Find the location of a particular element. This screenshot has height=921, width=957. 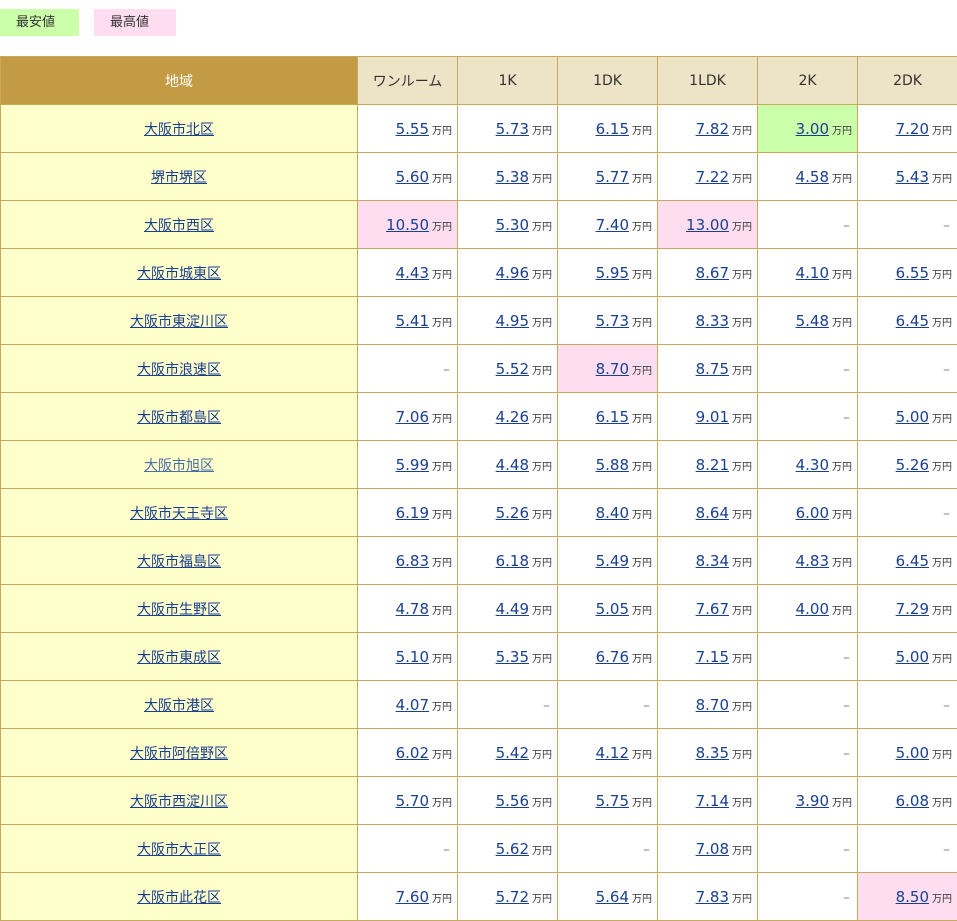

area-link: 大阪市旭区 is located at coordinates (179, 466).